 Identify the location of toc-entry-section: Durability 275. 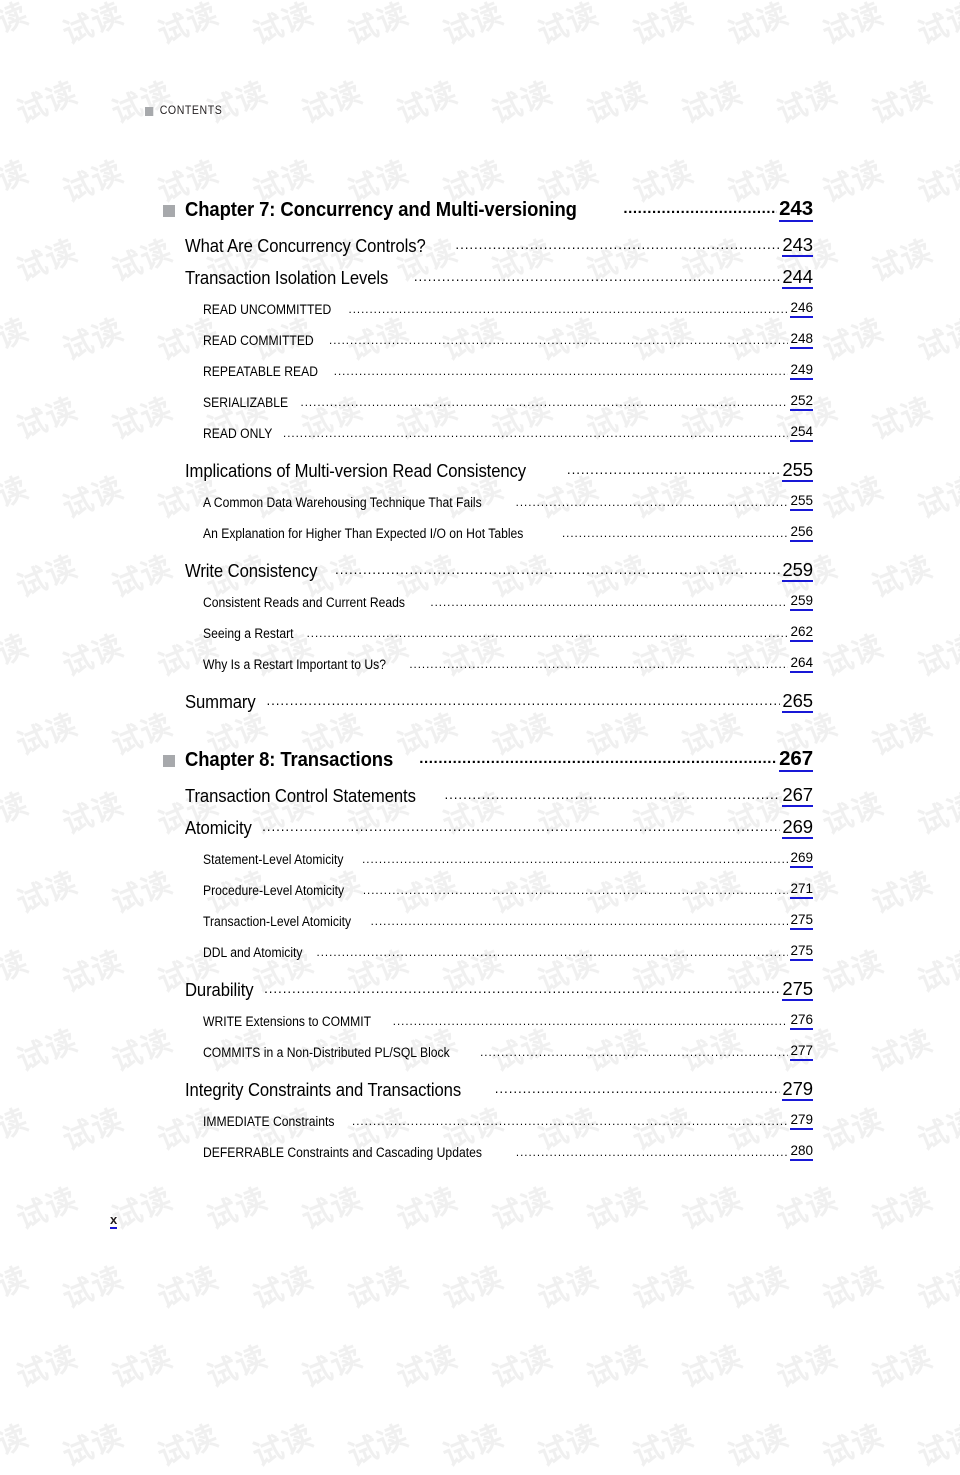
(480, 990).